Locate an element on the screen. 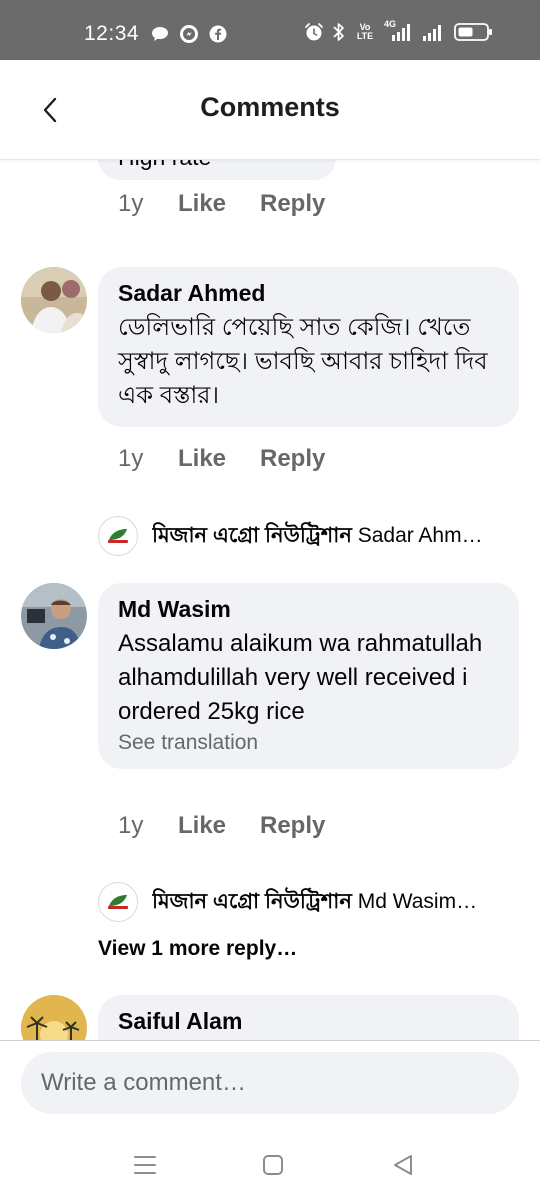 Image resolution: width=540 pixels, height=1200 pixels. home-button is located at coordinates (273, 1165).